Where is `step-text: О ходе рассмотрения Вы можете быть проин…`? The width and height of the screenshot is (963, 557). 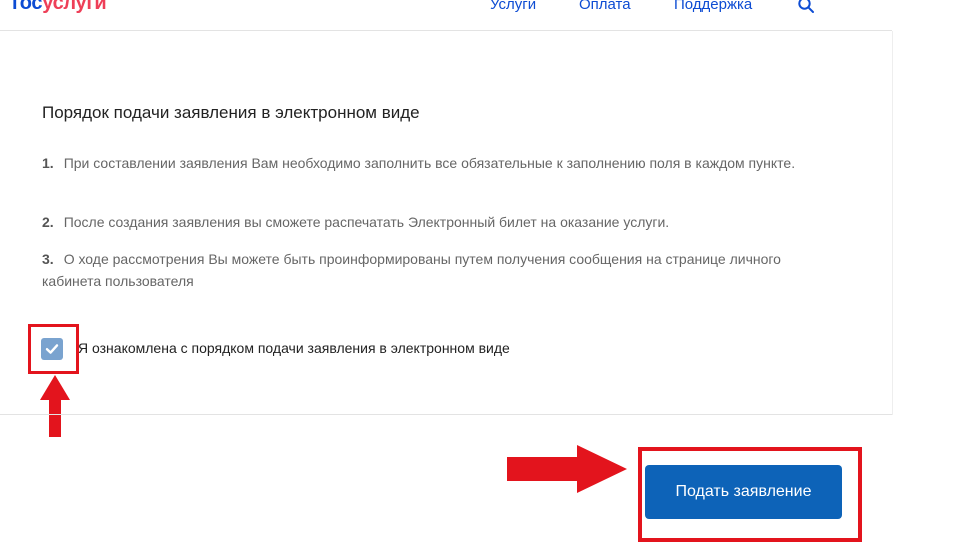 step-text: О ходе рассмотрения Вы можете быть проин… is located at coordinates (411, 270).